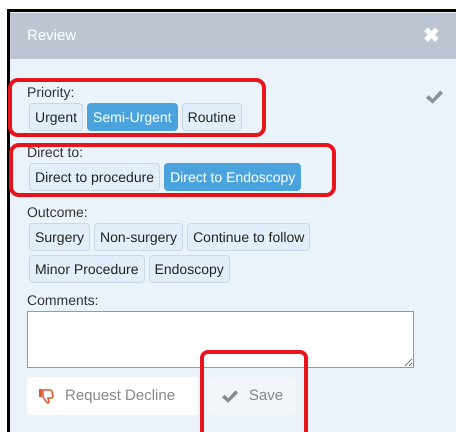 This screenshot has width=456, height=432. Describe the element at coordinates (220, 339) in the screenshot. I see `comments-field` at that location.